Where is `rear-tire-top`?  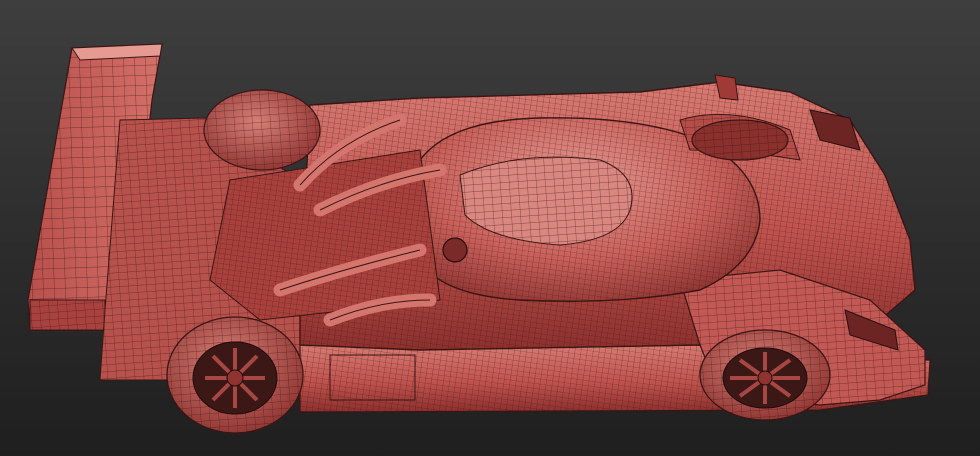 rear-tire-top is located at coordinates (262, 130).